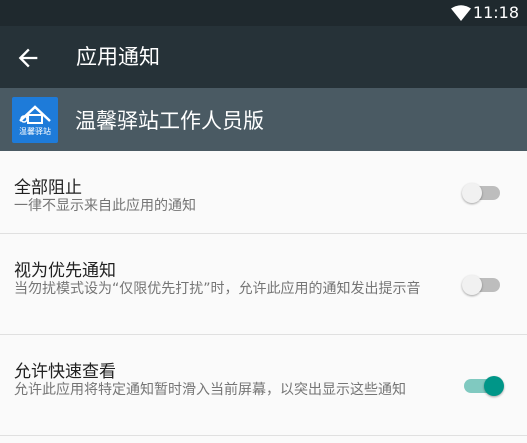 The height and width of the screenshot is (443, 527). I want to click on setting-title: 视为优先通知, so click(65, 271).